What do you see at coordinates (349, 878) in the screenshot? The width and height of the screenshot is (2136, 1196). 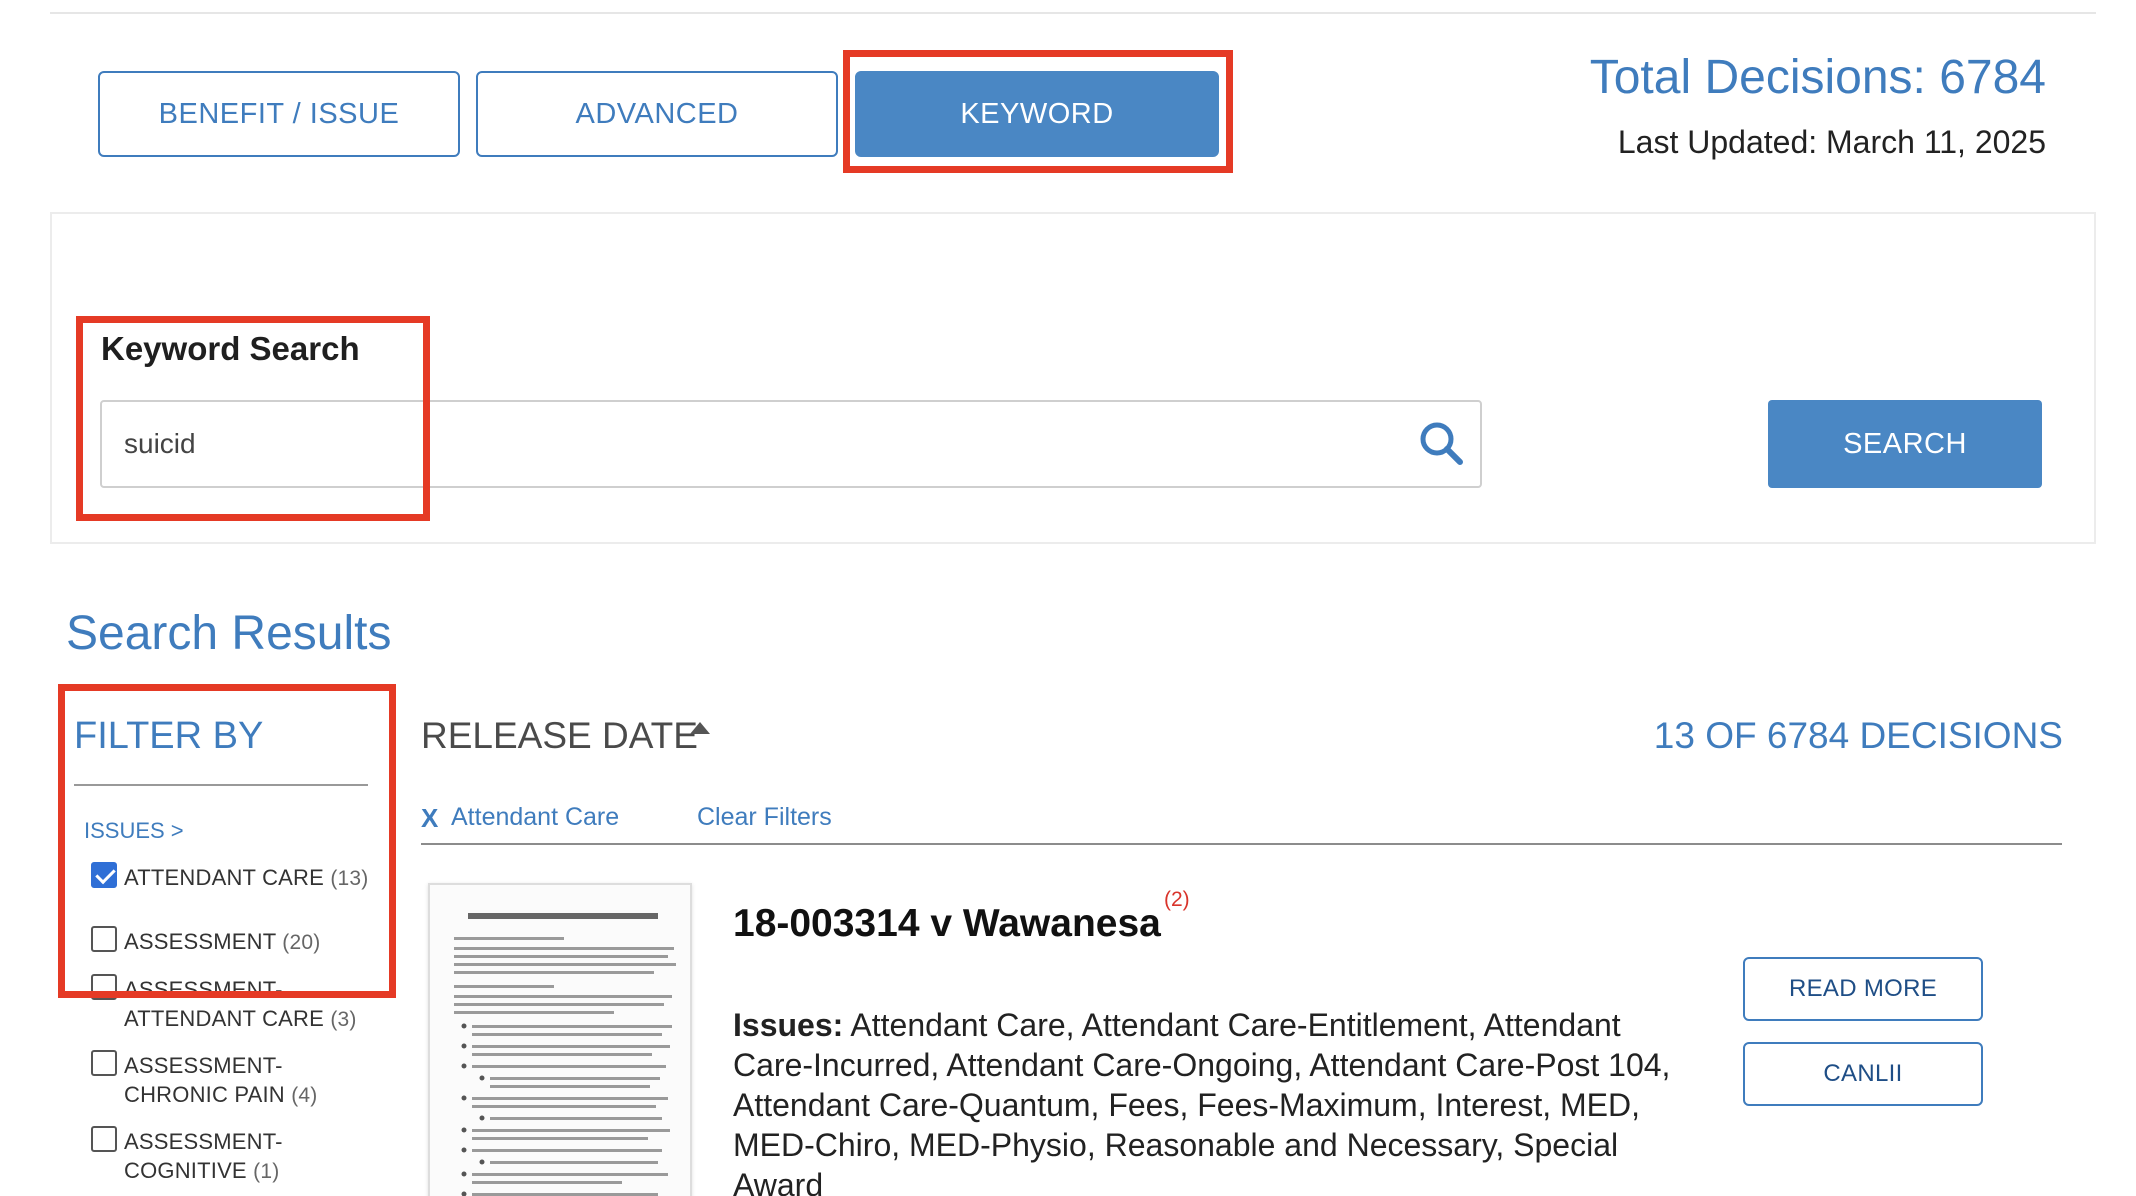 I see `filter-count: (13)` at bounding box center [349, 878].